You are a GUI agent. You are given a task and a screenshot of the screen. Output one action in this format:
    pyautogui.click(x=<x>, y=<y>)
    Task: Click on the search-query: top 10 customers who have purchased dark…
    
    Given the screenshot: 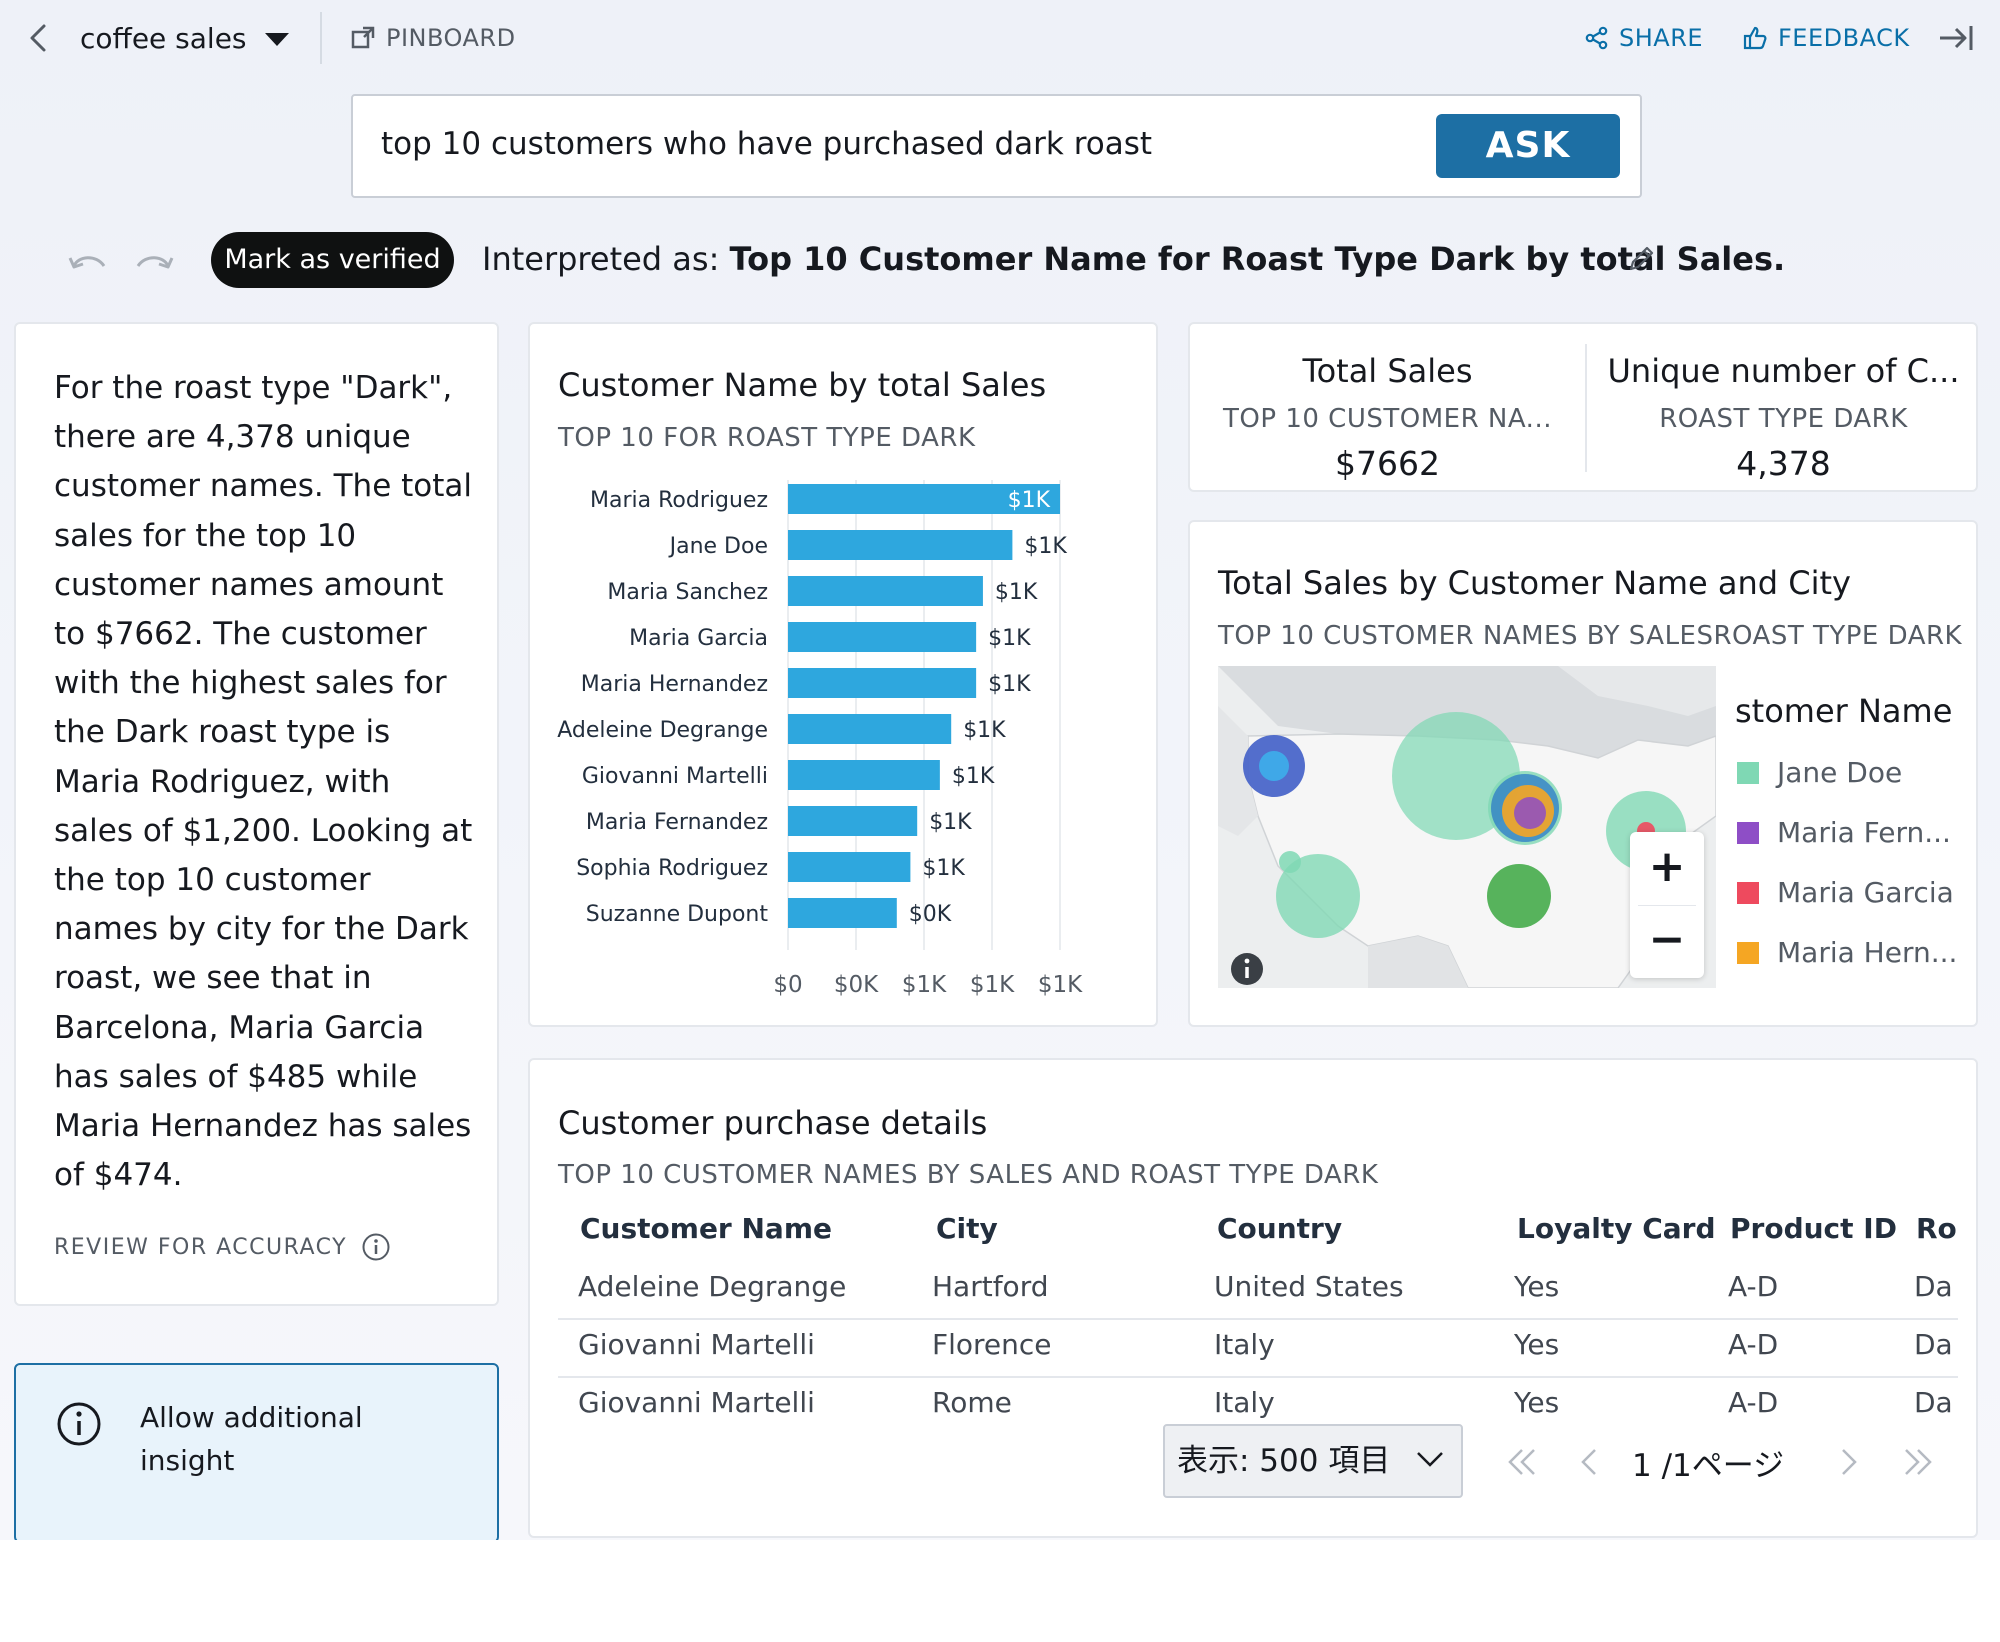 What is the action you would take?
    pyautogui.click(x=766, y=144)
    